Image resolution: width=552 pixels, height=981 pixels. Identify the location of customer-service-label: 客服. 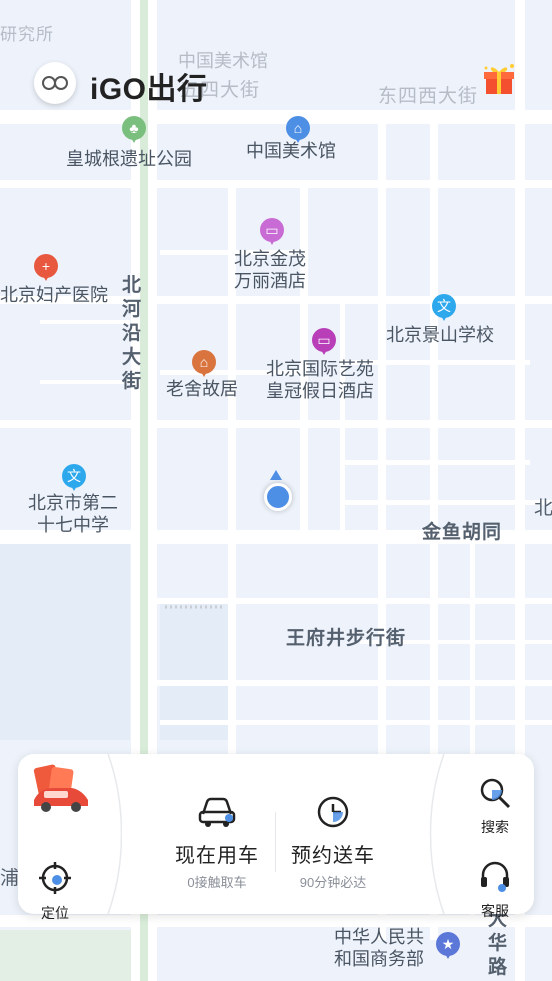
(495, 911).